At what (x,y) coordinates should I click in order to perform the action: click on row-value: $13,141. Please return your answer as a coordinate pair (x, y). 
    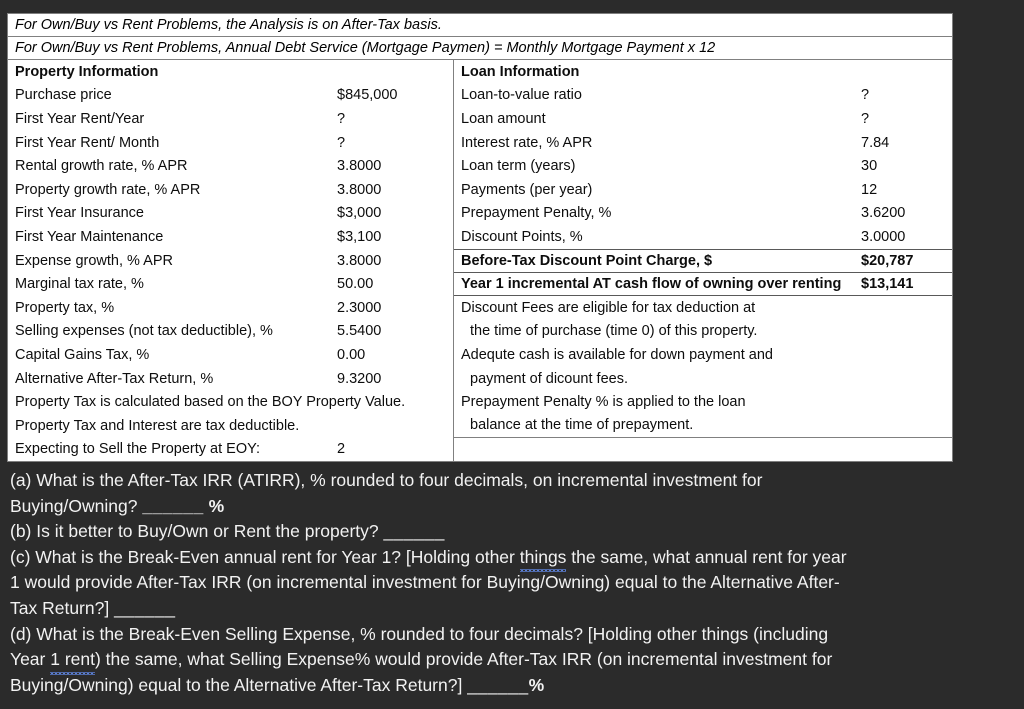
    Looking at the image, I should click on (887, 284).